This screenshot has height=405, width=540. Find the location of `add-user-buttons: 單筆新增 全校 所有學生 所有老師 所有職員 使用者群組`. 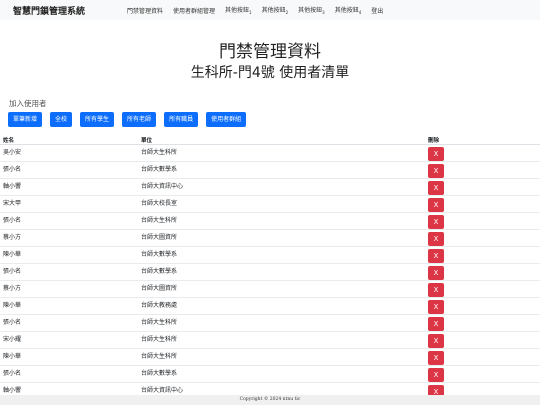

add-user-buttons: 單筆新增 全校 所有學生 所有老師 所有職員 使用者群組 is located at coordinates (274, 119).